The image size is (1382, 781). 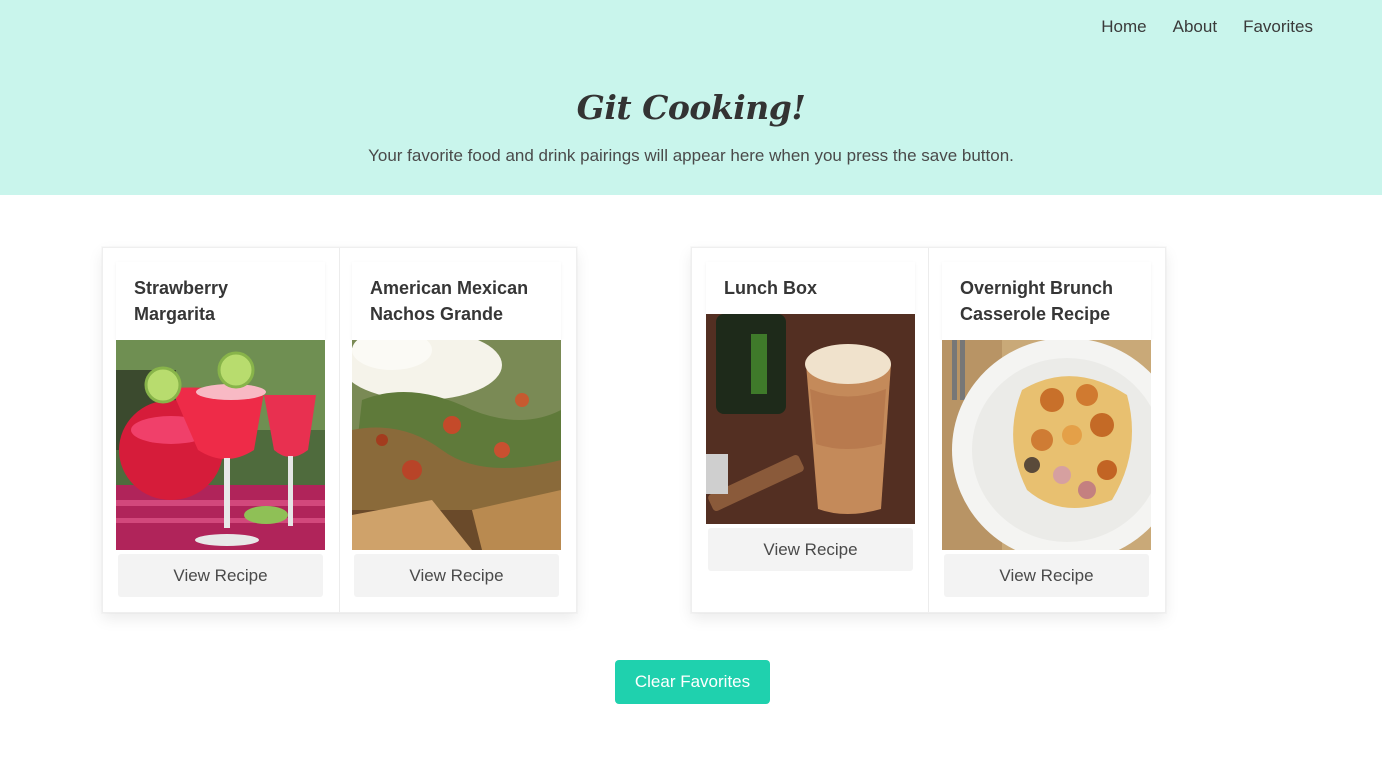 I want to click on top-nav: Home About Favorites, so click(x=1207, y=27).